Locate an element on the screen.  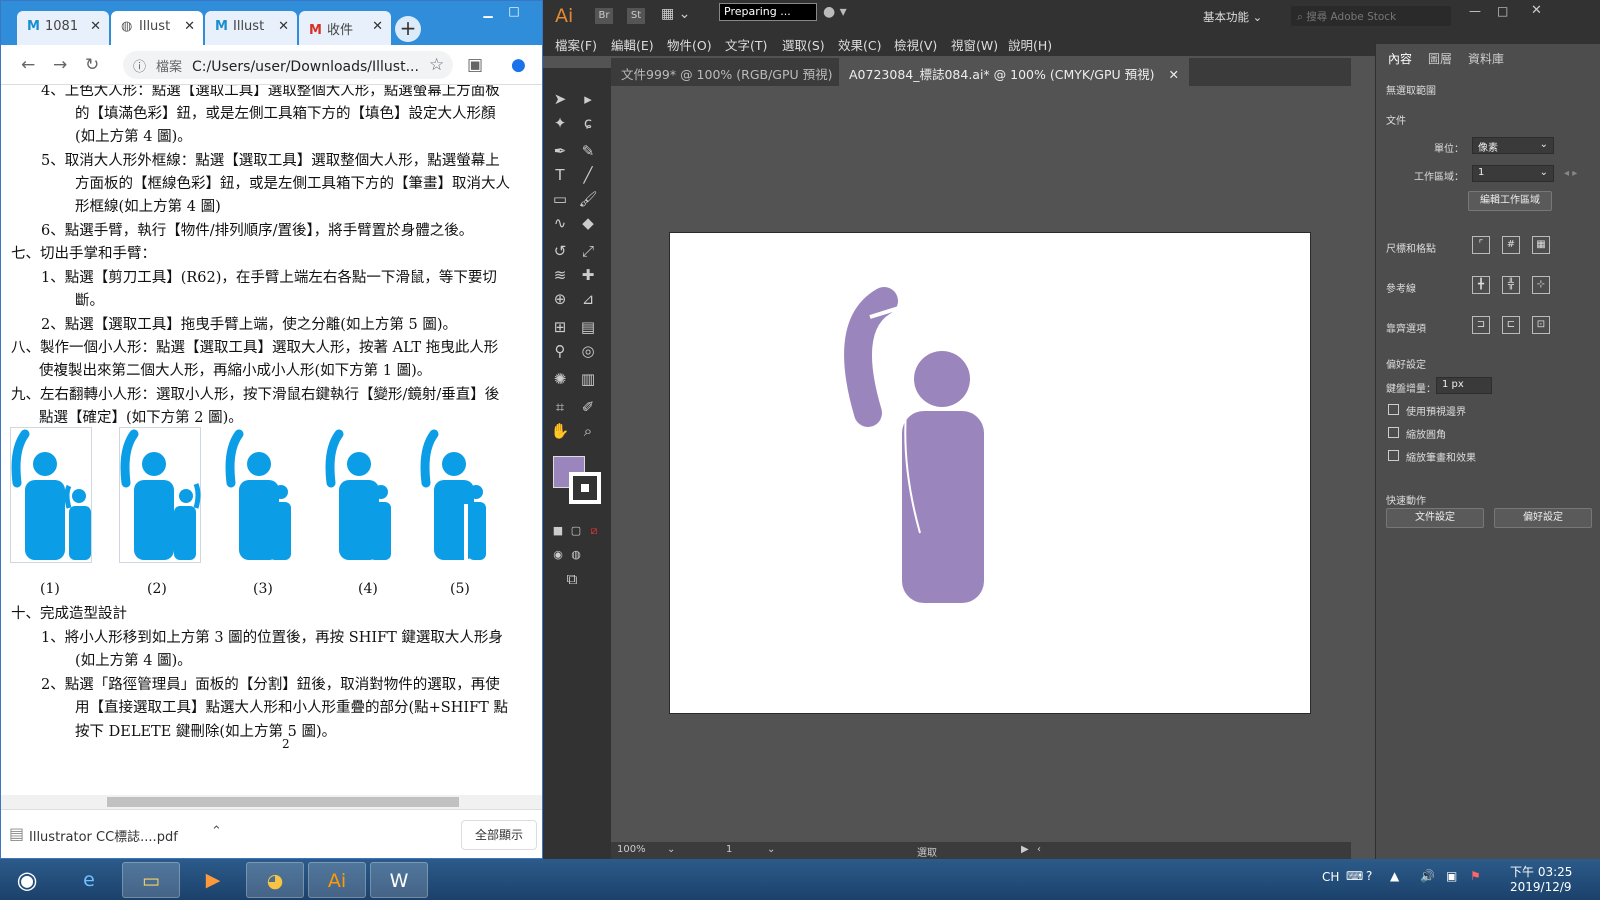
word-icon: W is located at coordinates (399, 880).